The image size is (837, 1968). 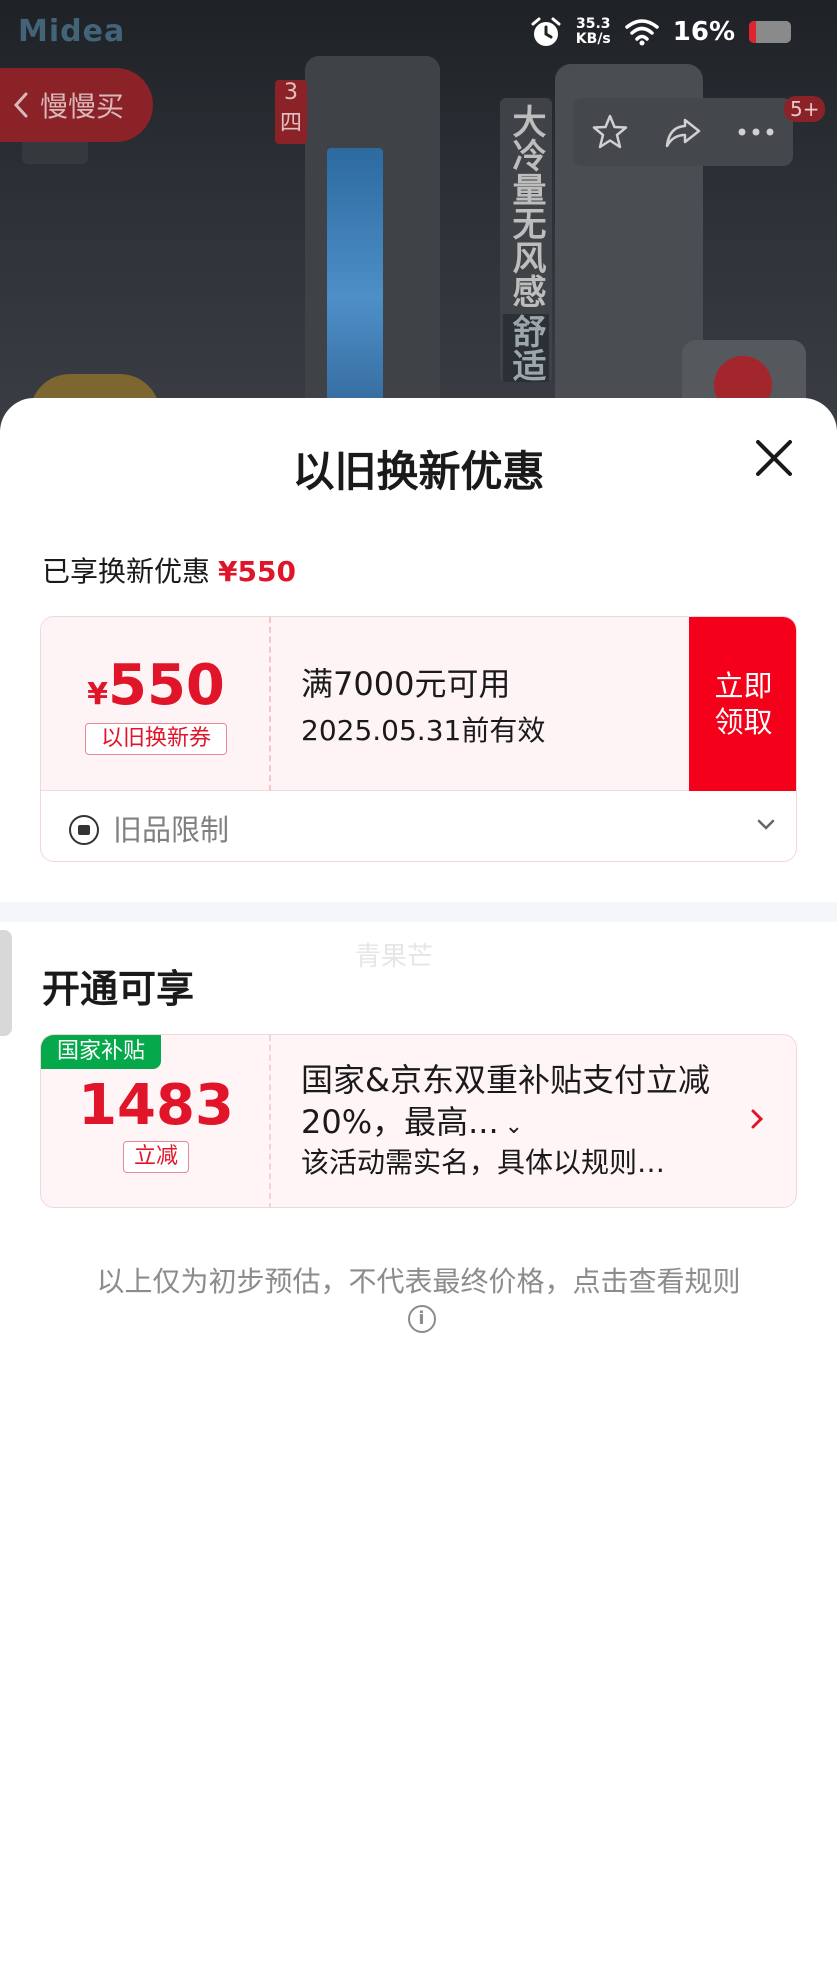 I want to click on subsidy-description: 国家&京东双重补贴支付立减20%，最高... ⌄, so click(x=505, y=1101).